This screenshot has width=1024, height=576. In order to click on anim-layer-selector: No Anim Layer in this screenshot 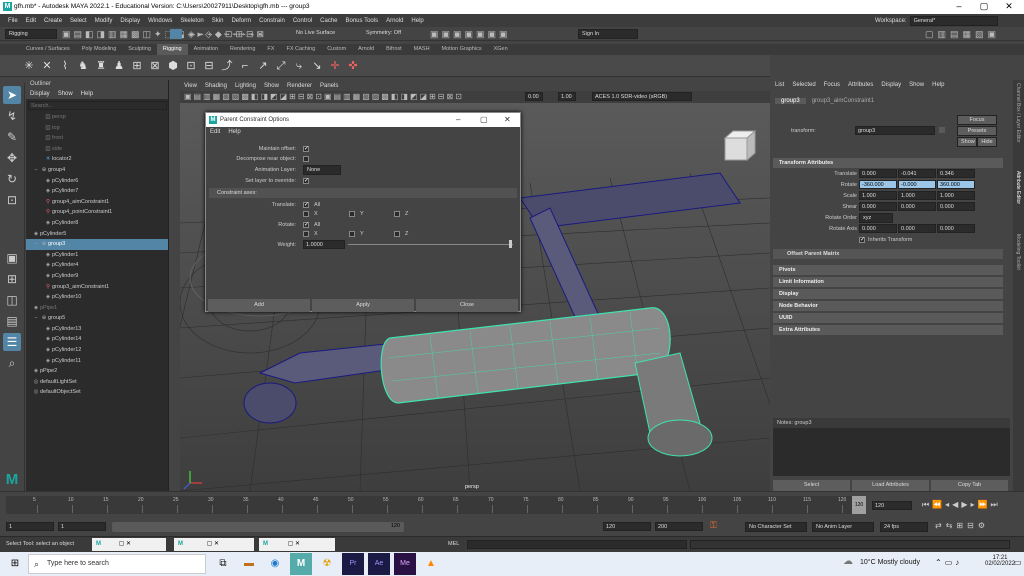, I will do `click(843, 527)`.